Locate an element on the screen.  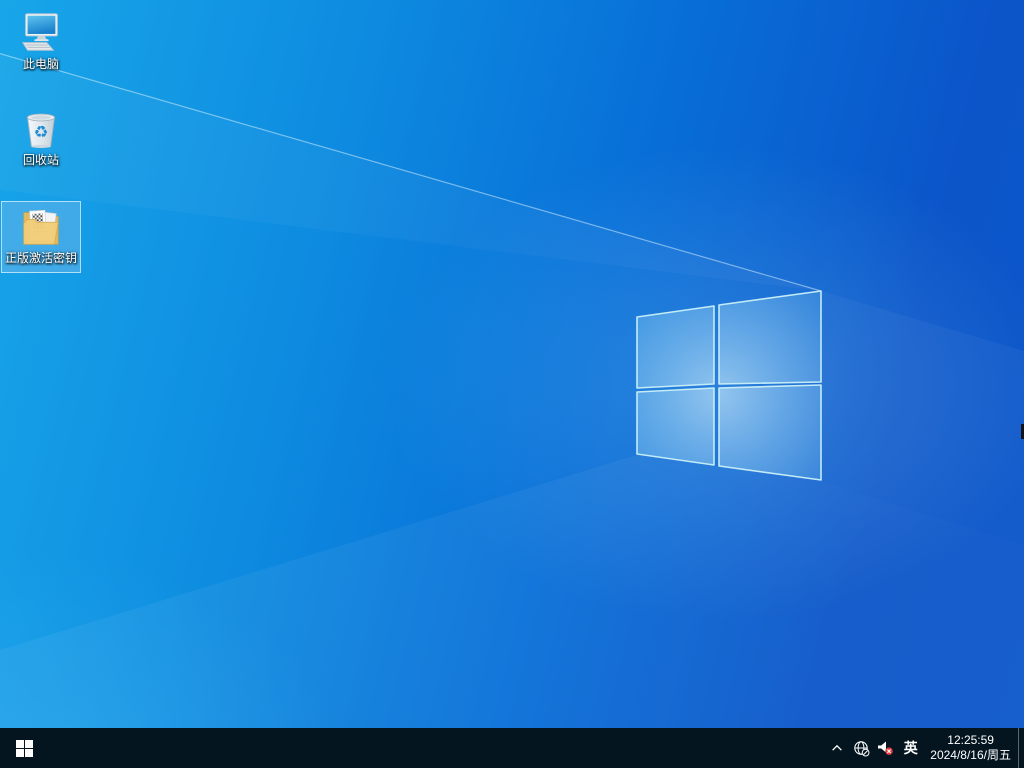
desktop-icon-label: 此电脑 is located at coordinates (40, 64).